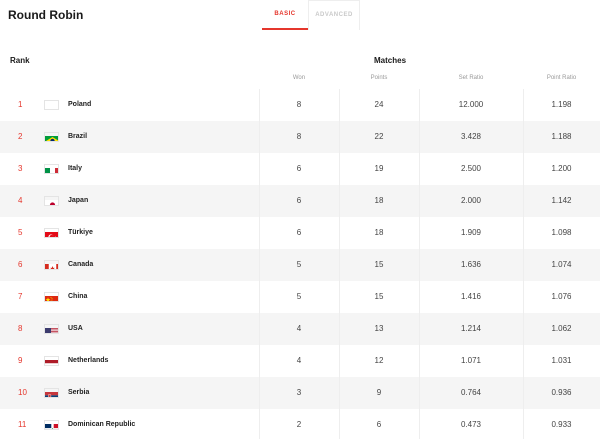 The image size is (600, 439). I want to click on team-name: China, so click(77, 297).